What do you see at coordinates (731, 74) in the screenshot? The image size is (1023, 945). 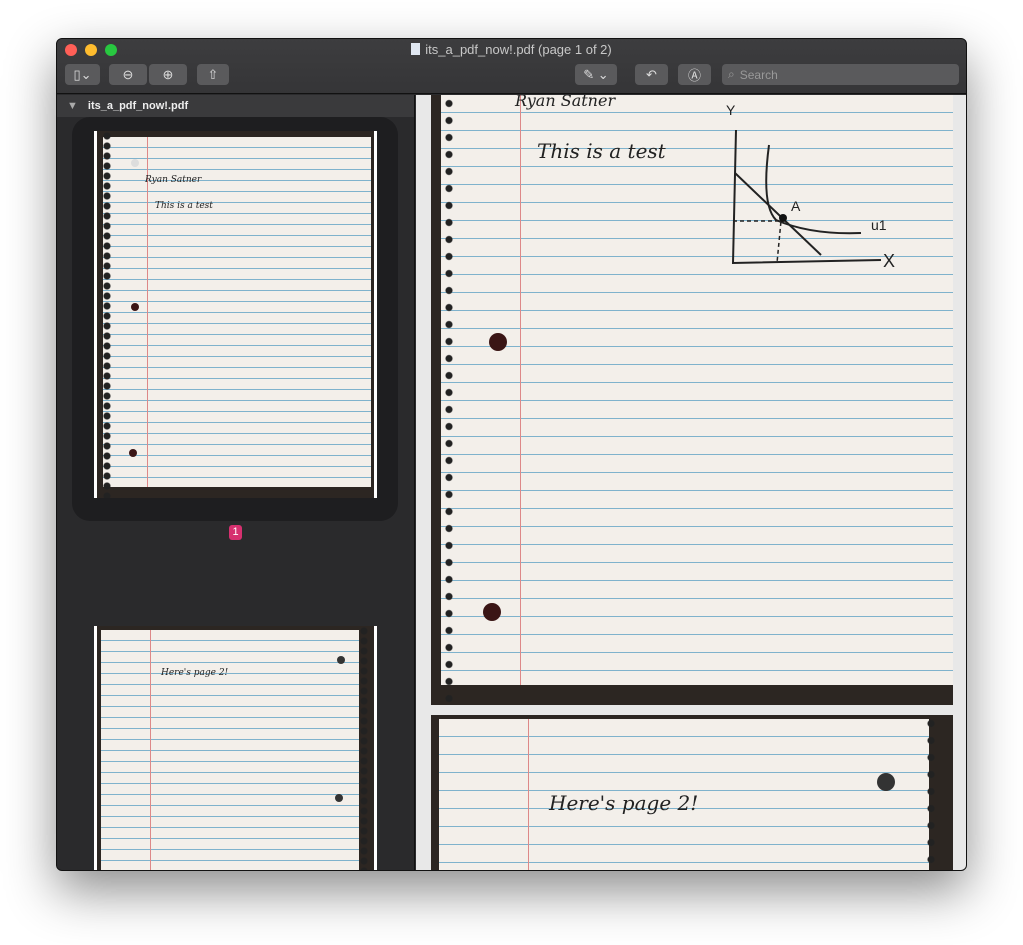 I see `search-icon: ⌕` at bounding box center [731, 74].